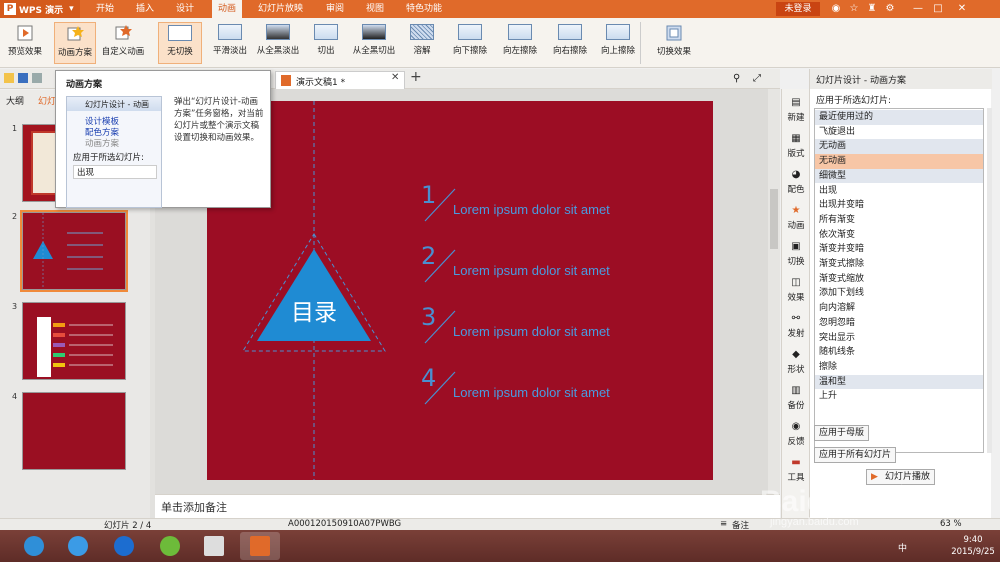 Image resolution: width=1000 pixels, height=562 pixels. What do you see at coordinates (901, 79) in the screenshot?
I see `task-pane-title: 幻灯片设计 - 动画方案` at bounding box center [901, 79].